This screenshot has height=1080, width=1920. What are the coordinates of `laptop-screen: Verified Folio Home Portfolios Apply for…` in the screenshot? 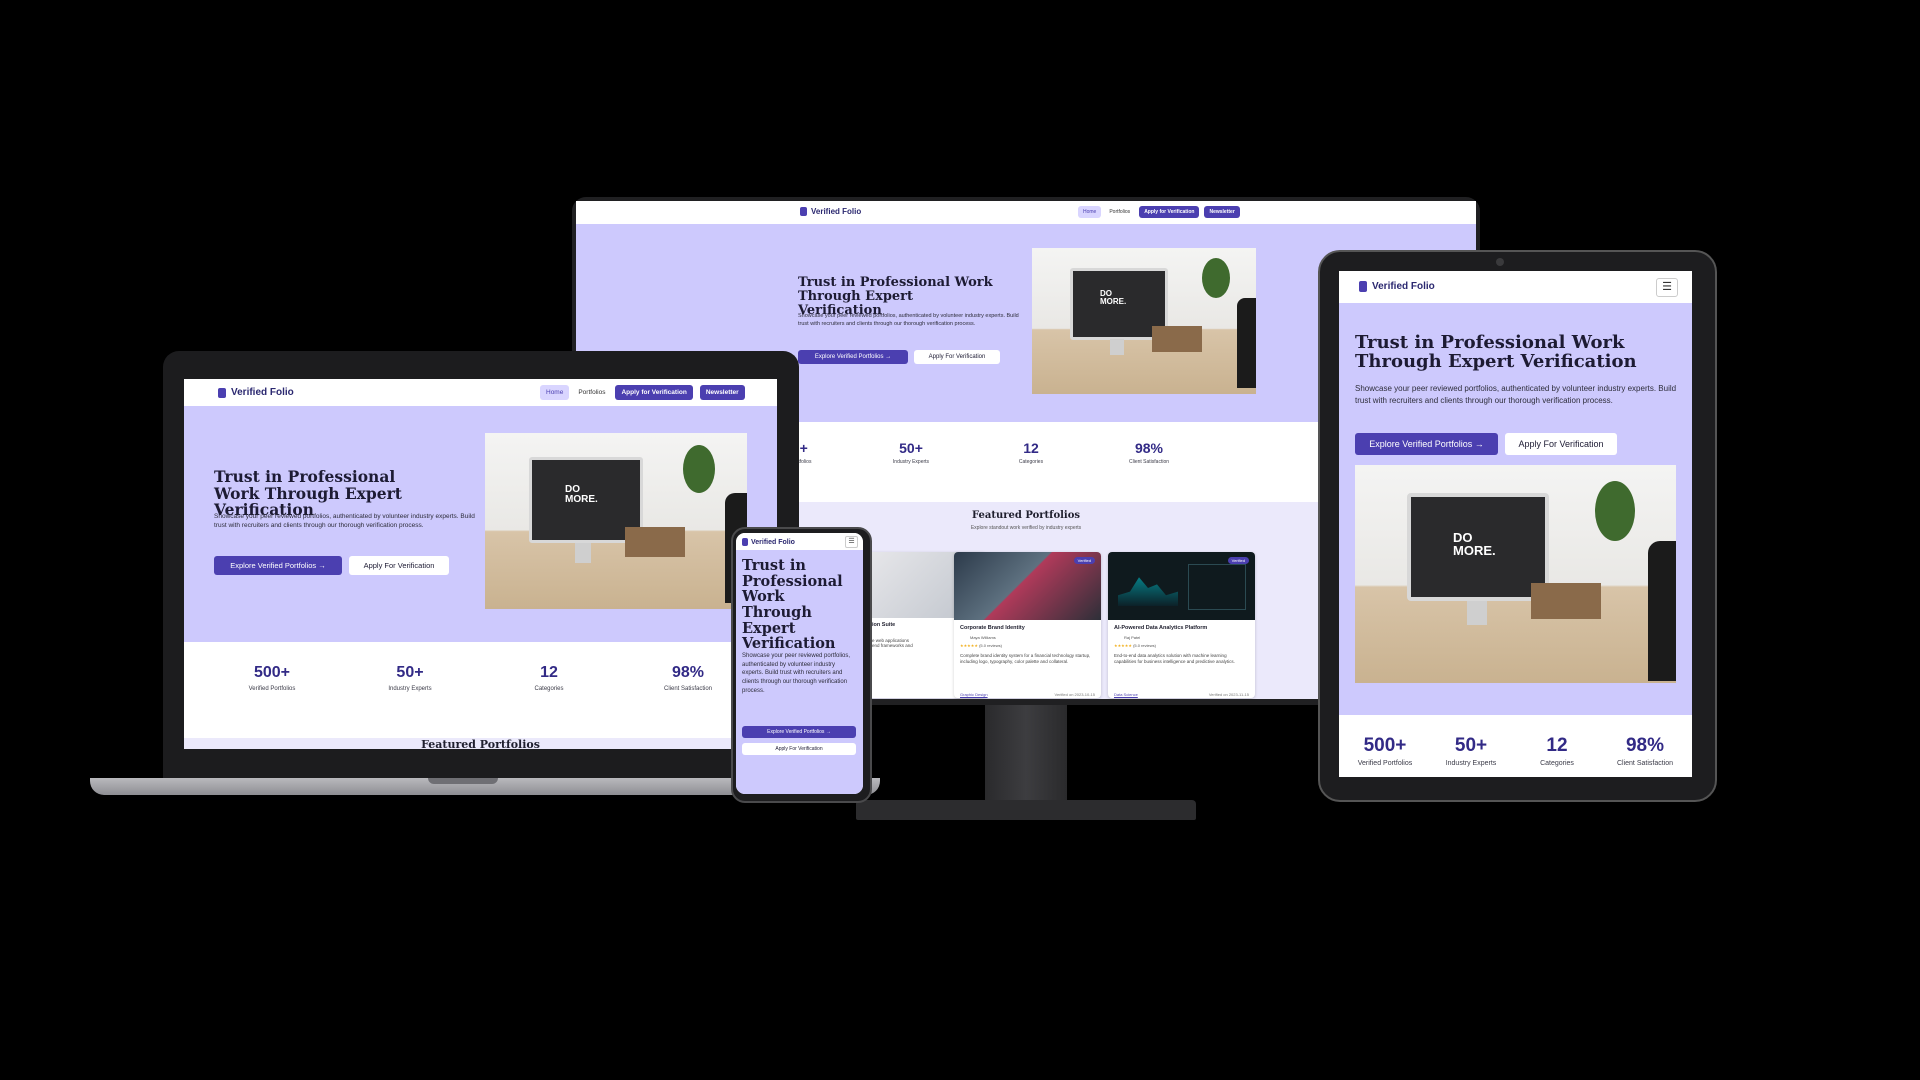 It's located at (480, 564).